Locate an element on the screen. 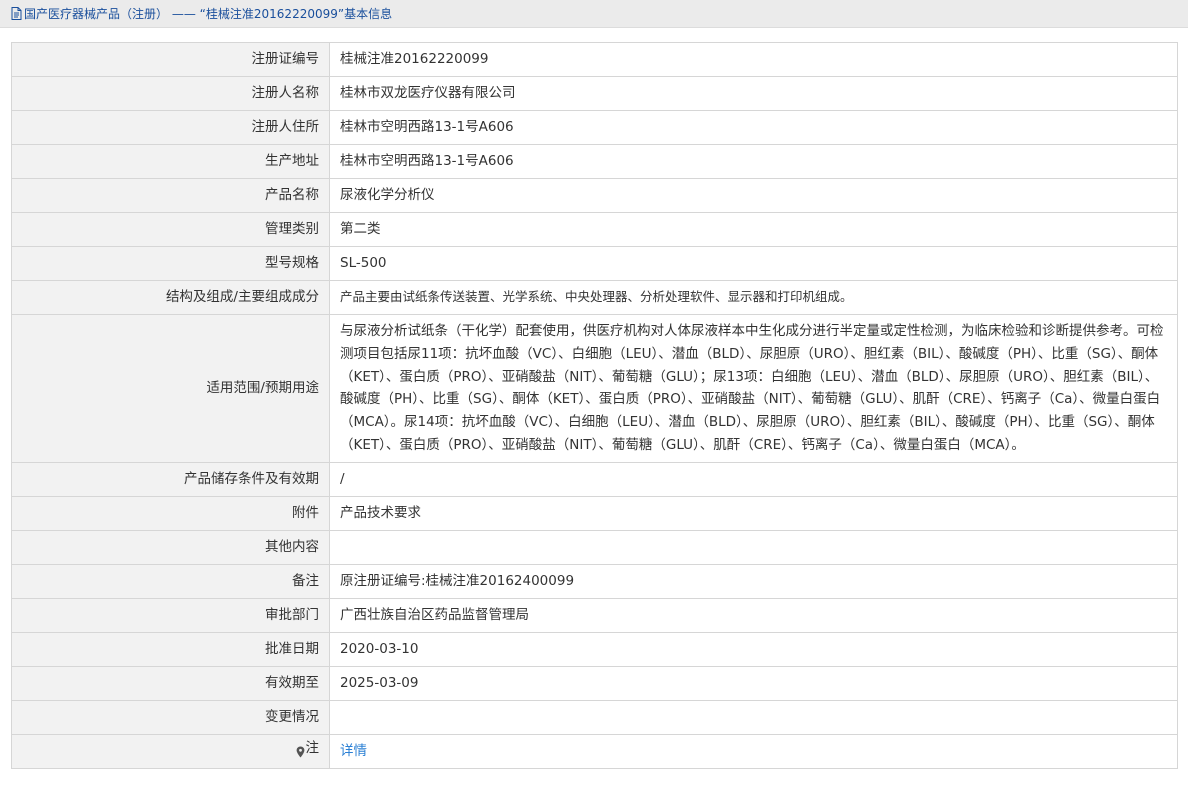 The width and height of the screenshot is (1188, 793). table-row: 注册人名称 桂林市双龙医疗仪器有限公司 is located at coordinates (594, 93).